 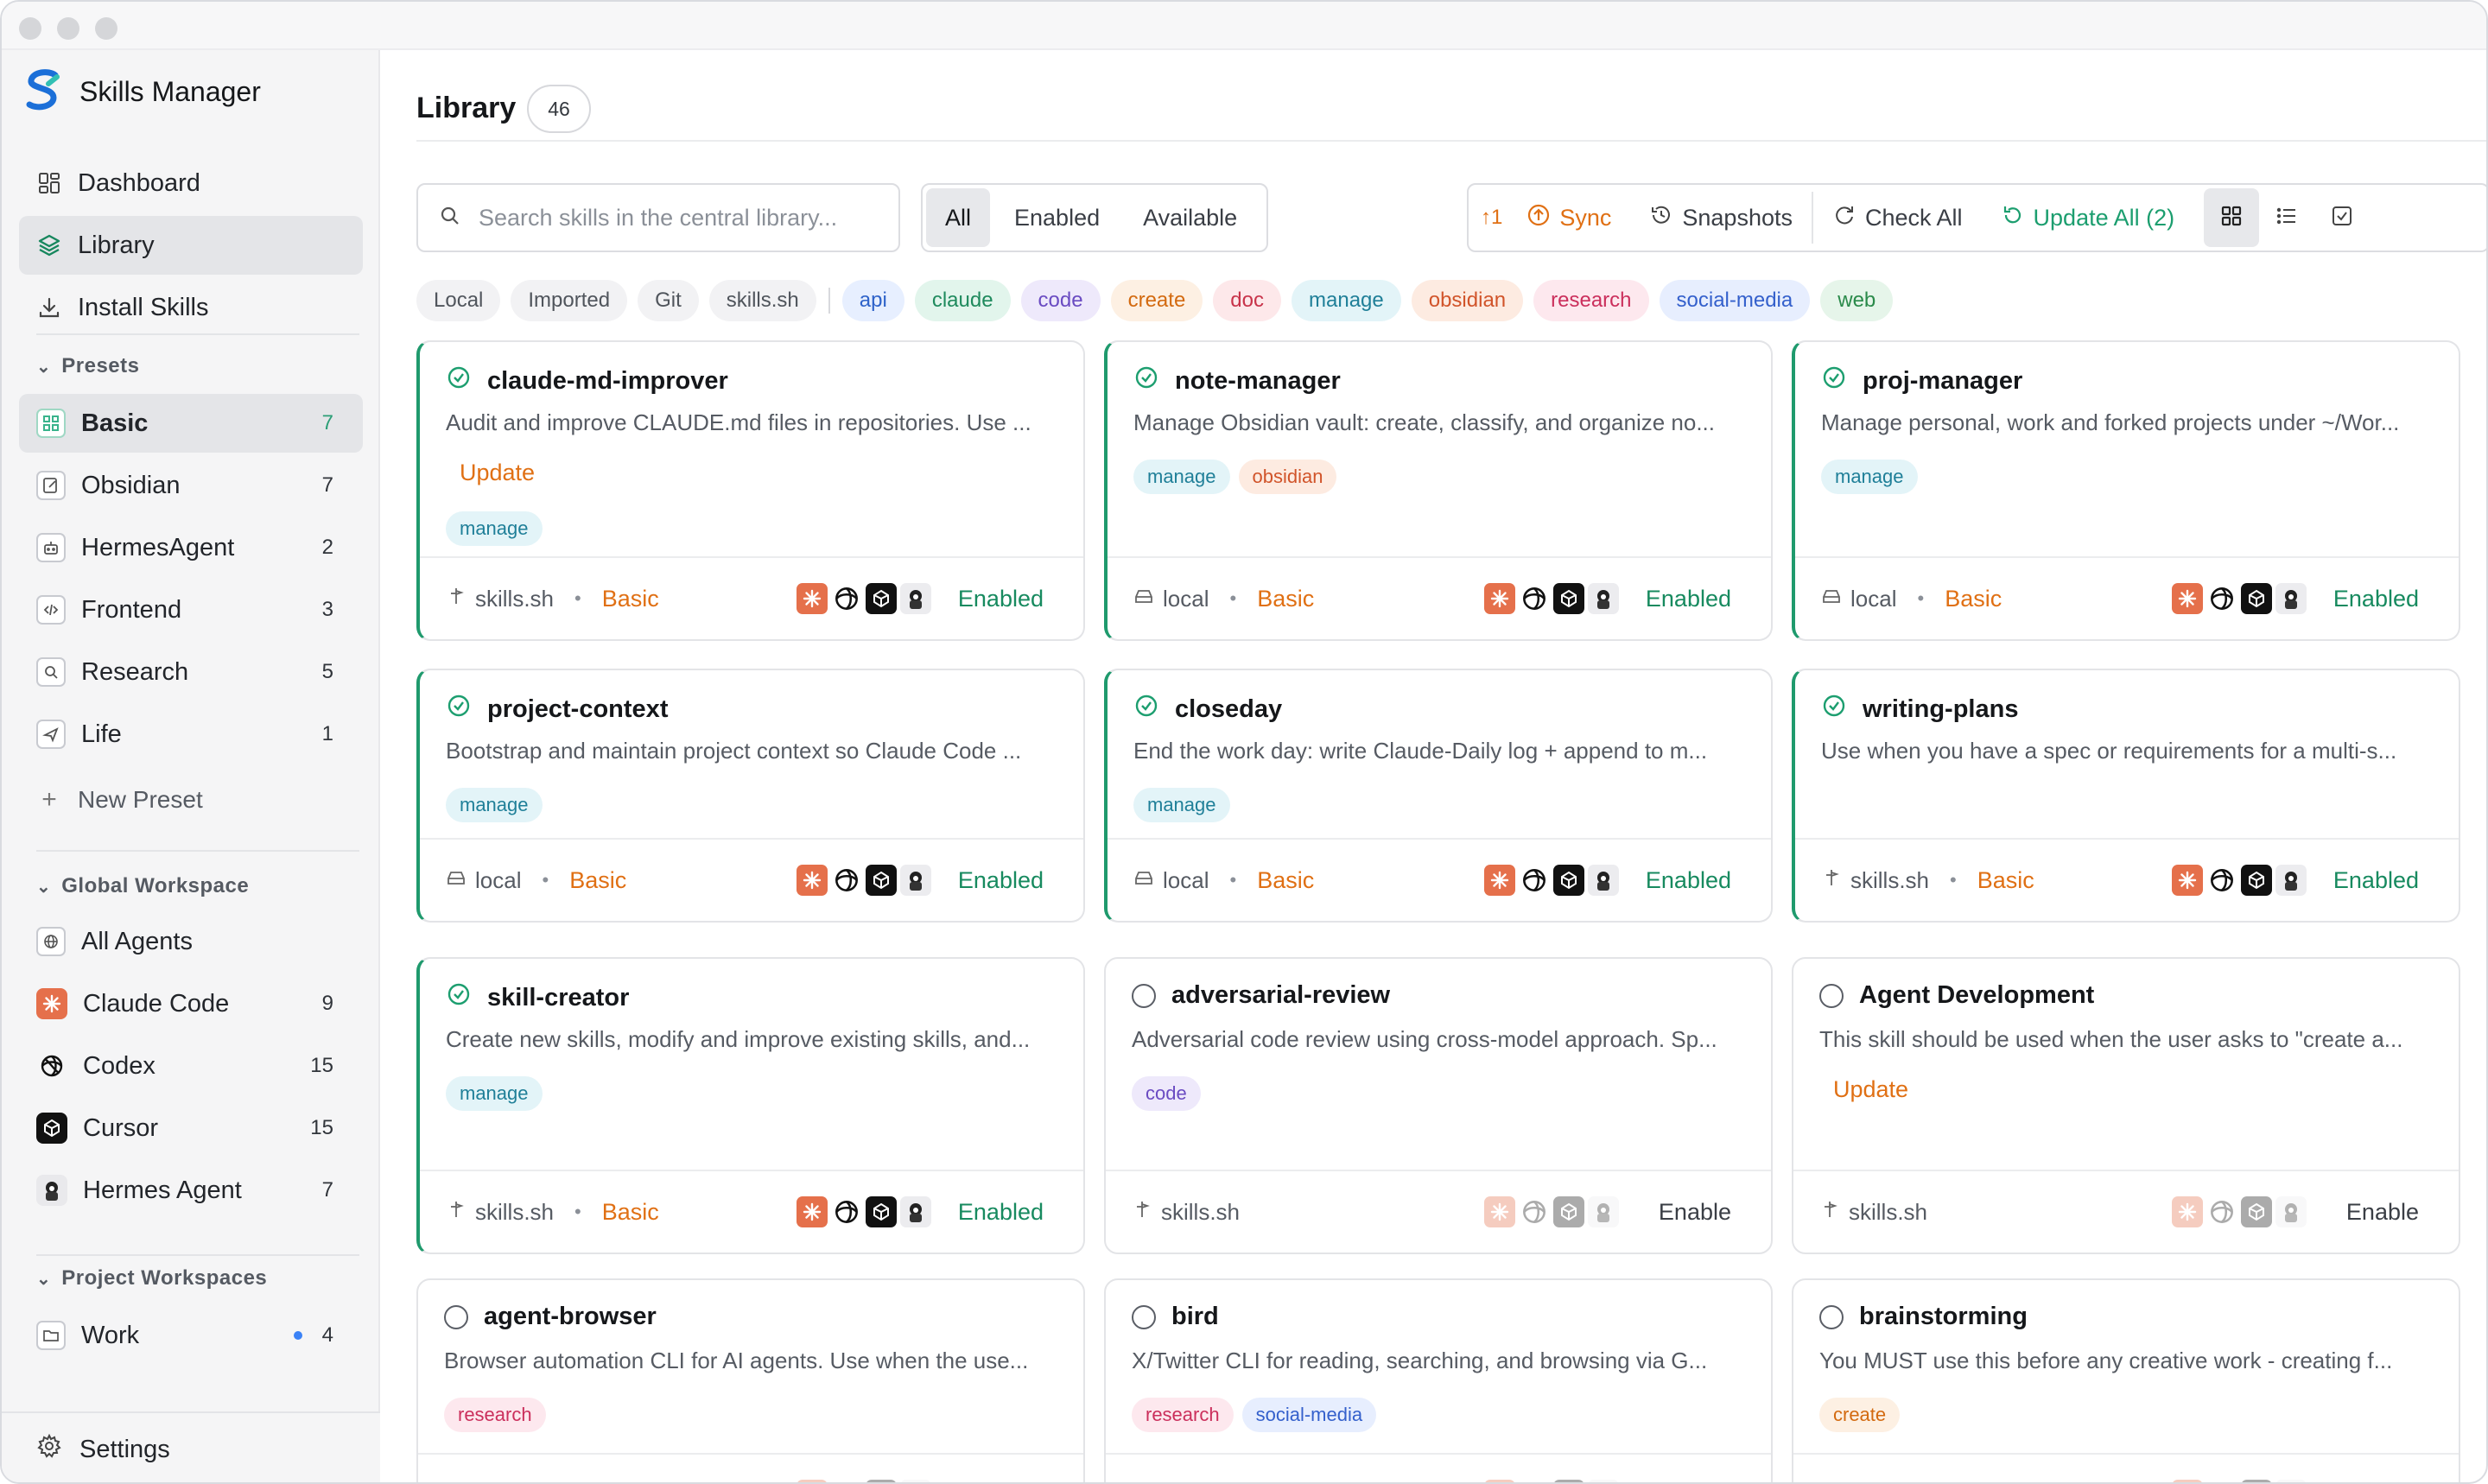 I want to click on segment-enabled: Enabled, so click(x=1057, y=217).